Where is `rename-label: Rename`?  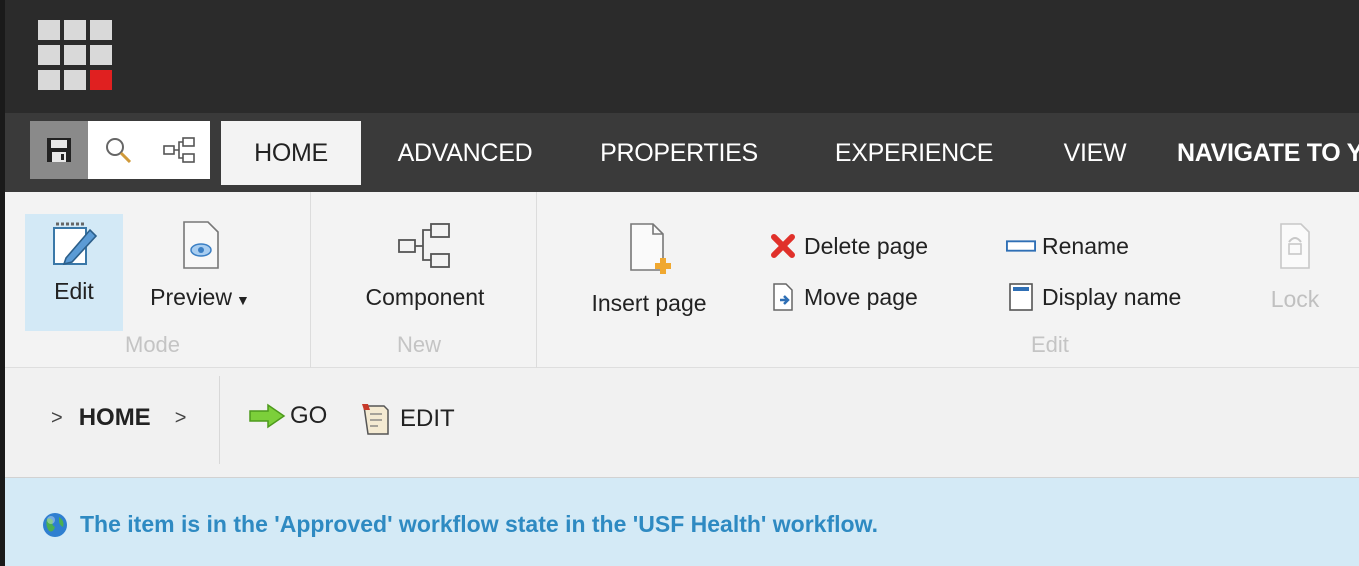
rename-label: Rename is located at coordinates (1085, 245).